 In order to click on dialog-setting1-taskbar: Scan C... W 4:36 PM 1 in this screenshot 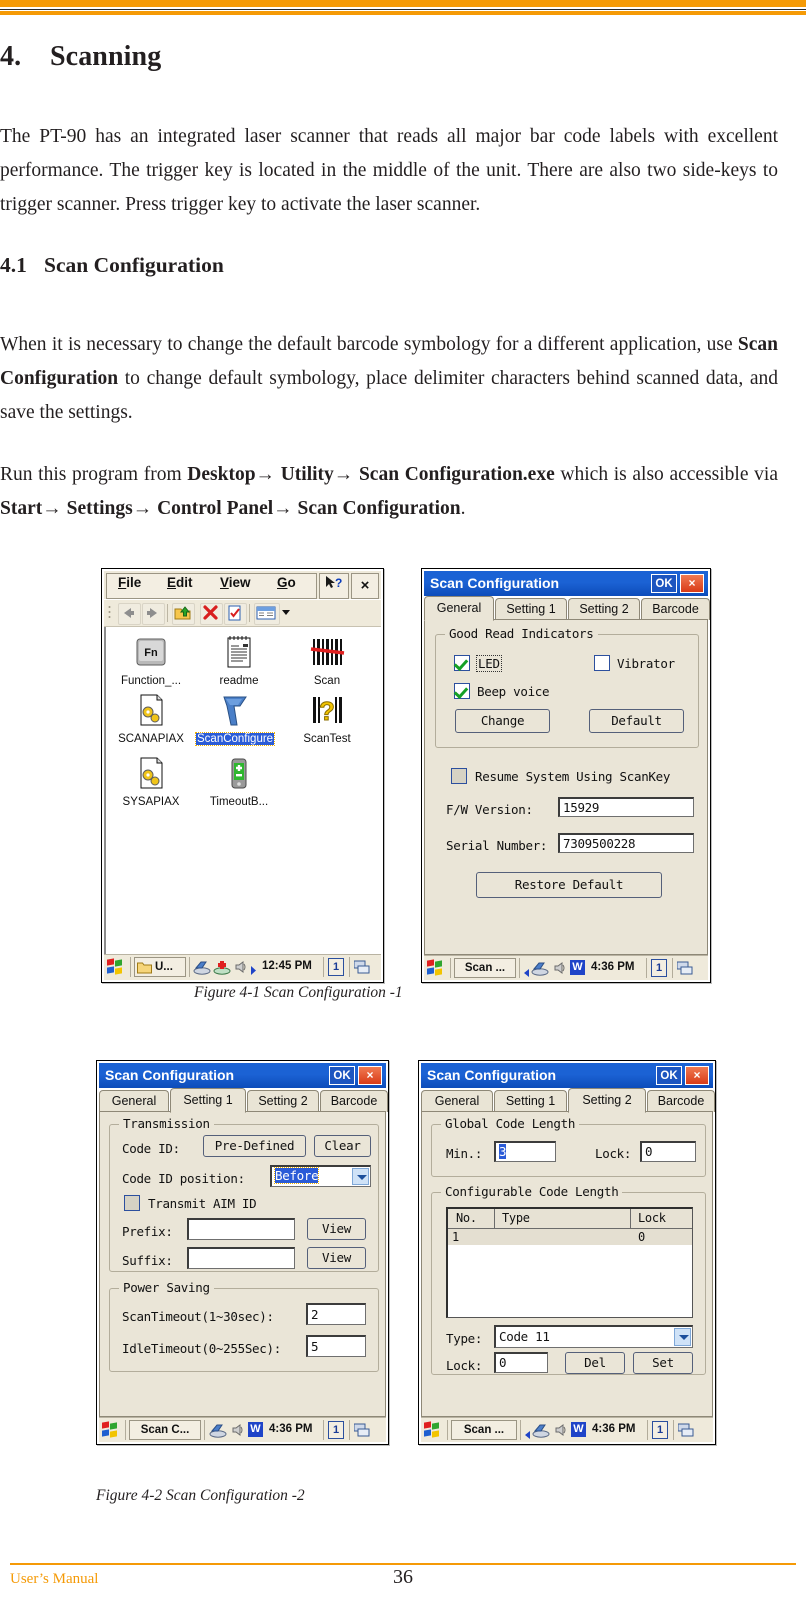, I will do `click(242, 1429)`.